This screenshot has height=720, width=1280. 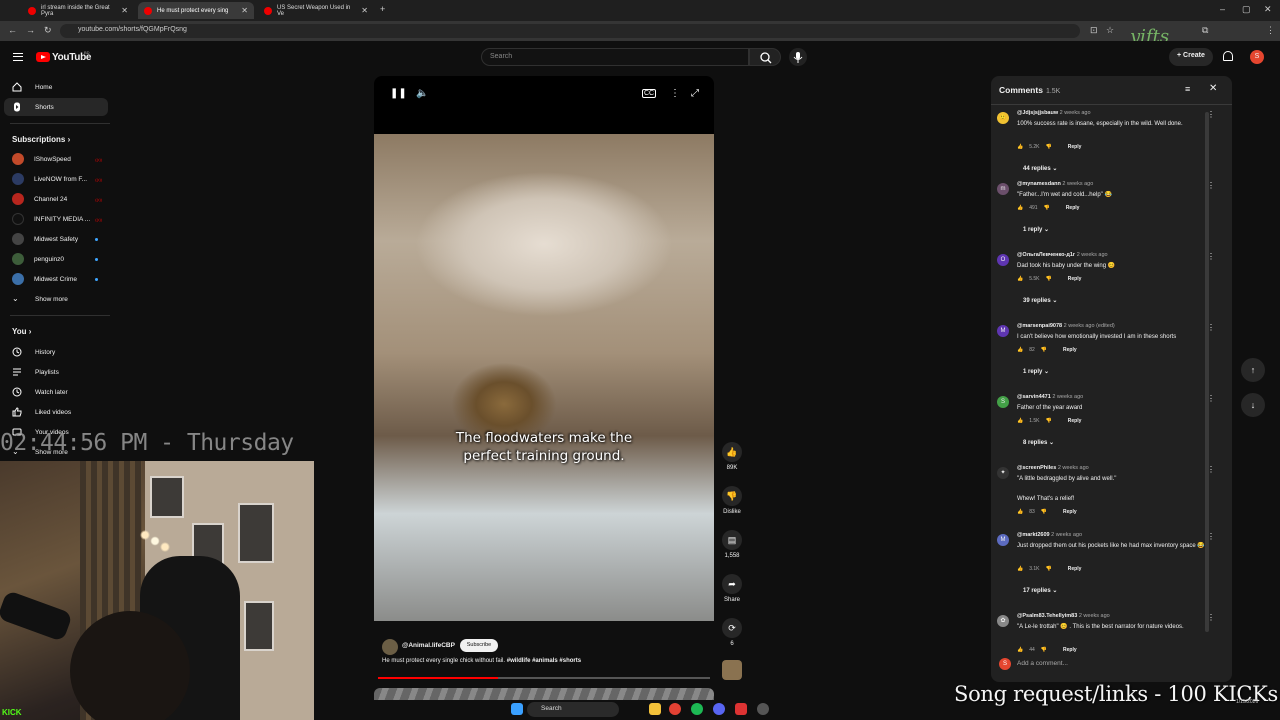 I want to click on chrome-icon, so click(x=675, y=709).